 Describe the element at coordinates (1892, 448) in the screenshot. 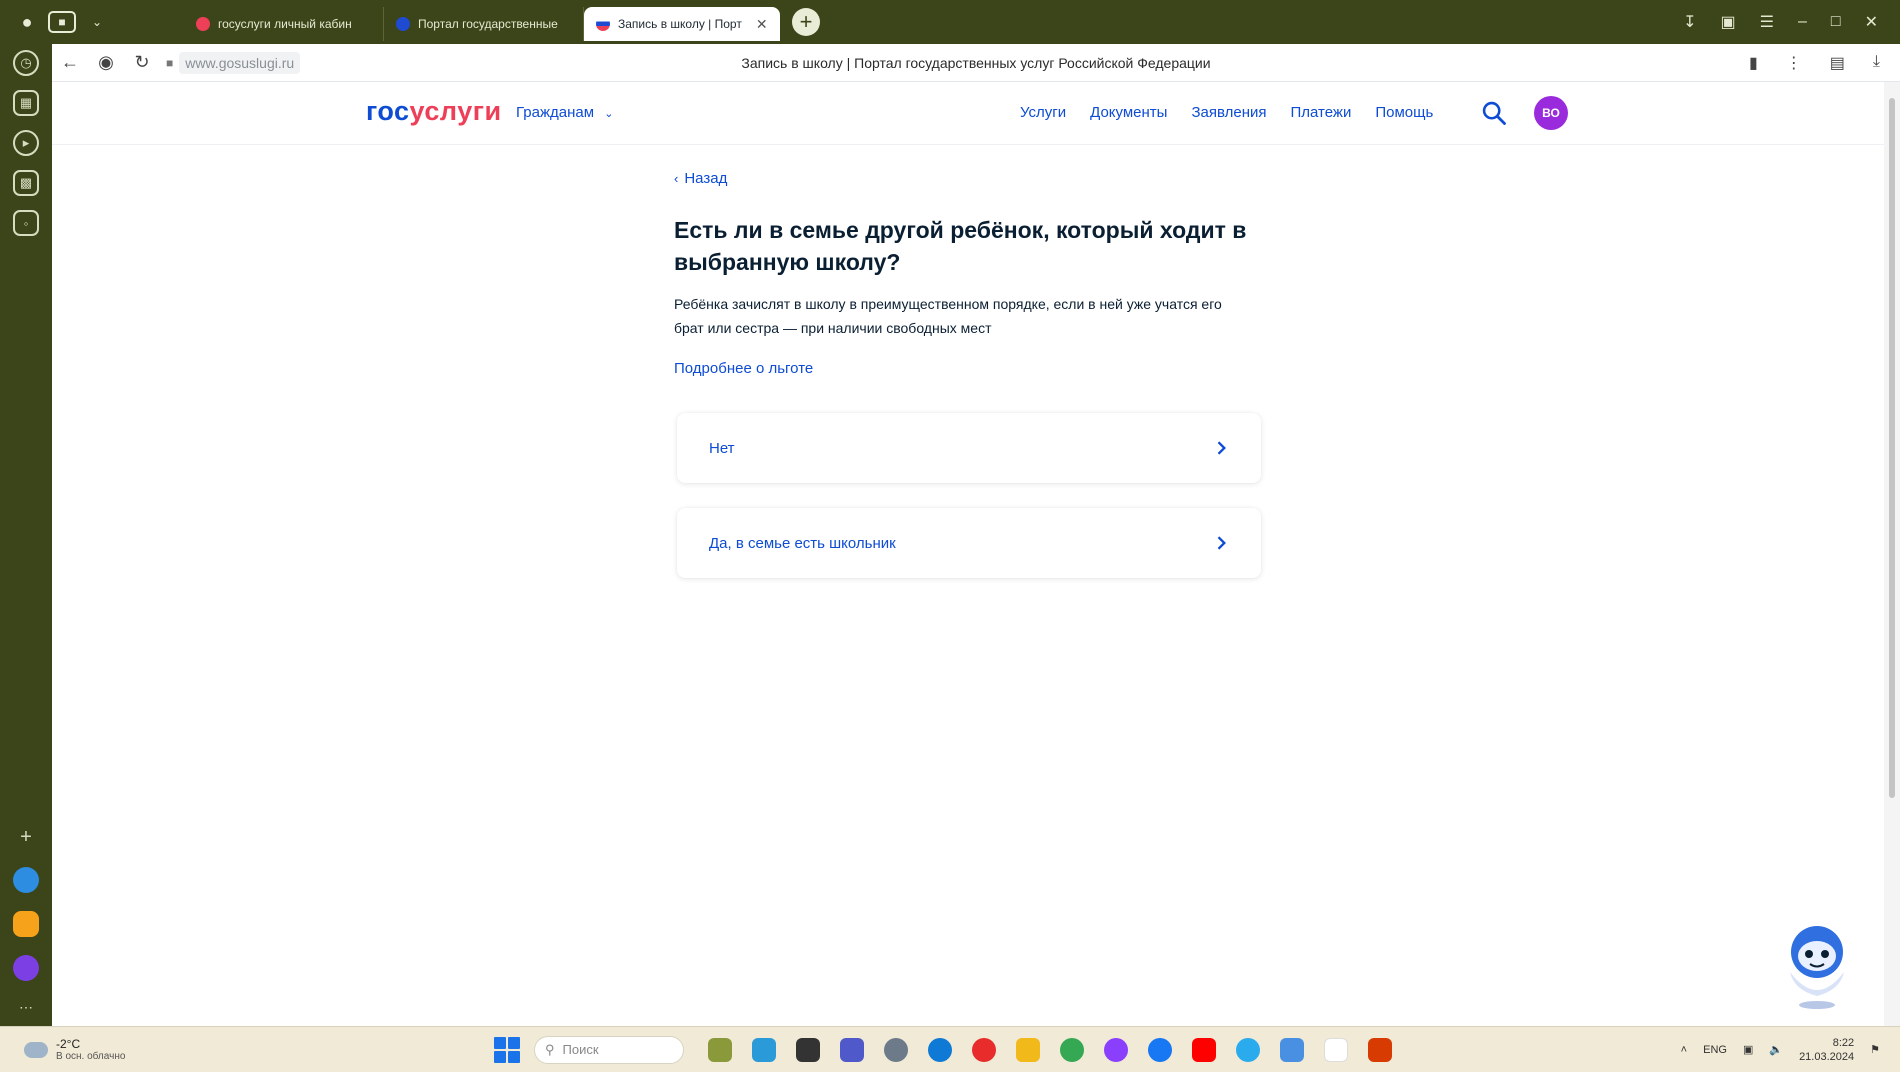

I see `scroll-thumb` at that location.